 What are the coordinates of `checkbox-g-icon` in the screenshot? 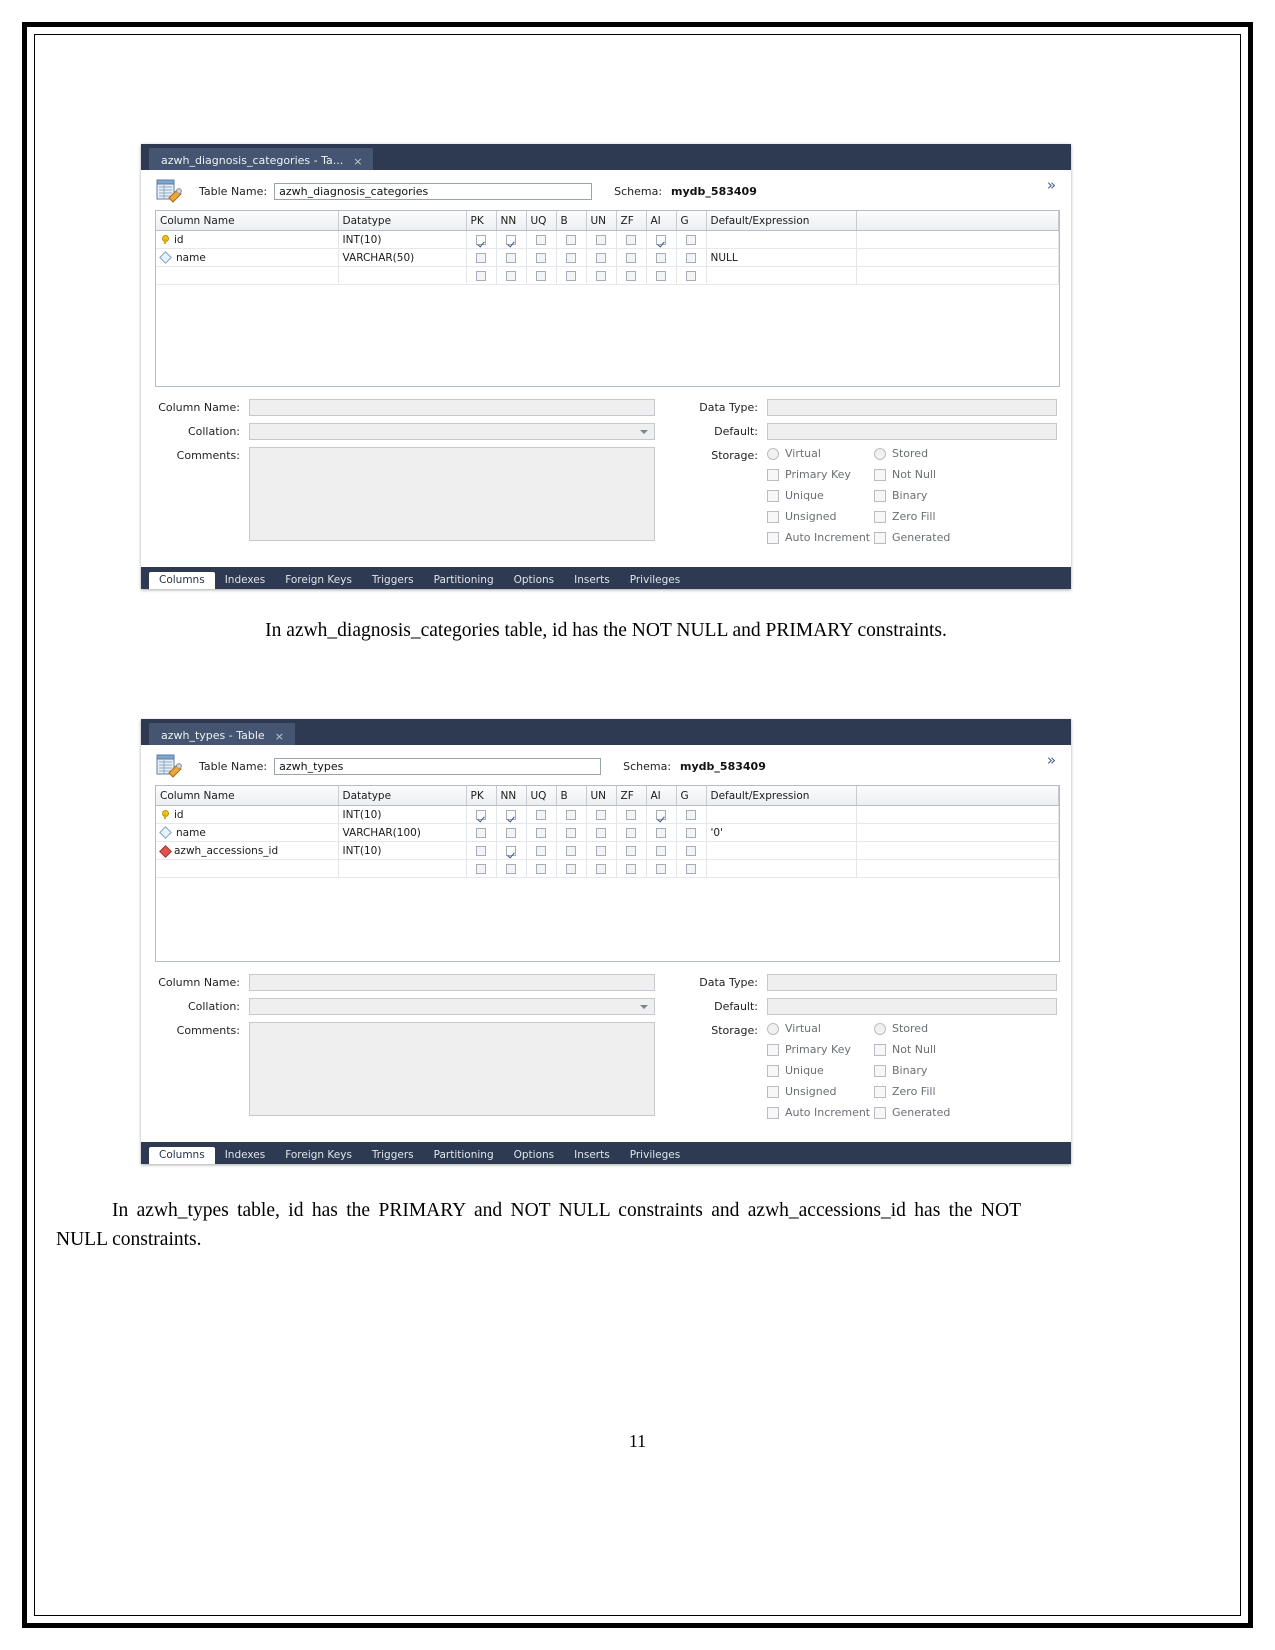 It's located at (691, 257).